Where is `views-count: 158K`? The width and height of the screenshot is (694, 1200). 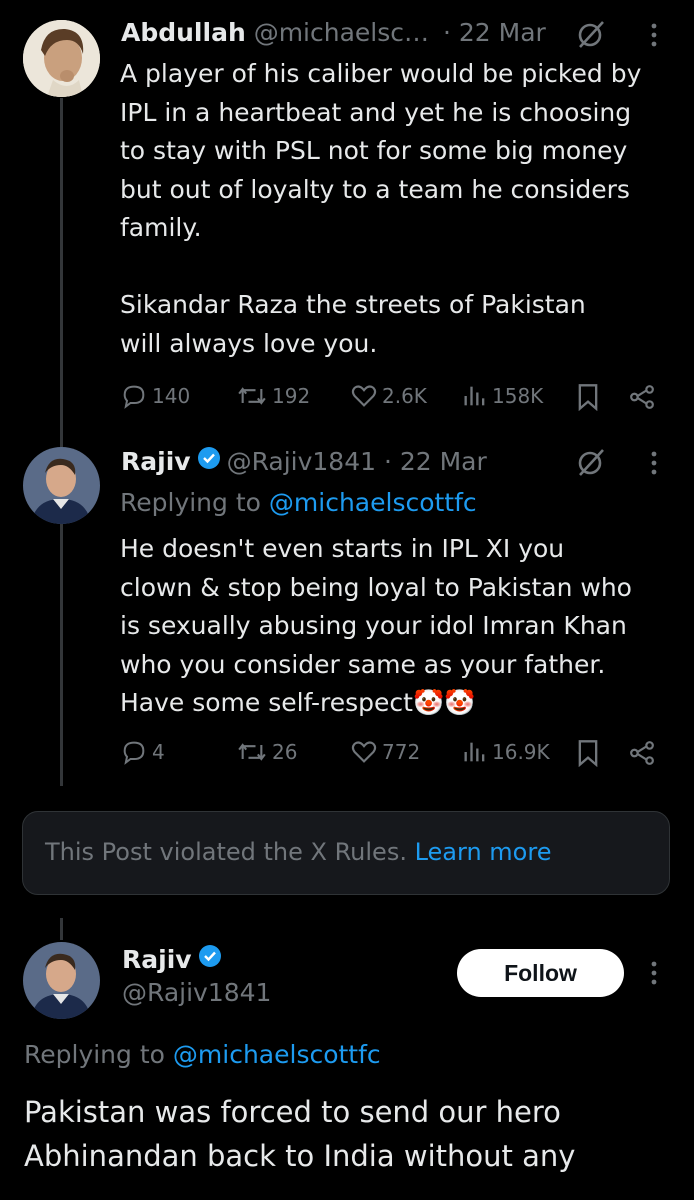 views-count: 158K is located at coordinates (518, 396).